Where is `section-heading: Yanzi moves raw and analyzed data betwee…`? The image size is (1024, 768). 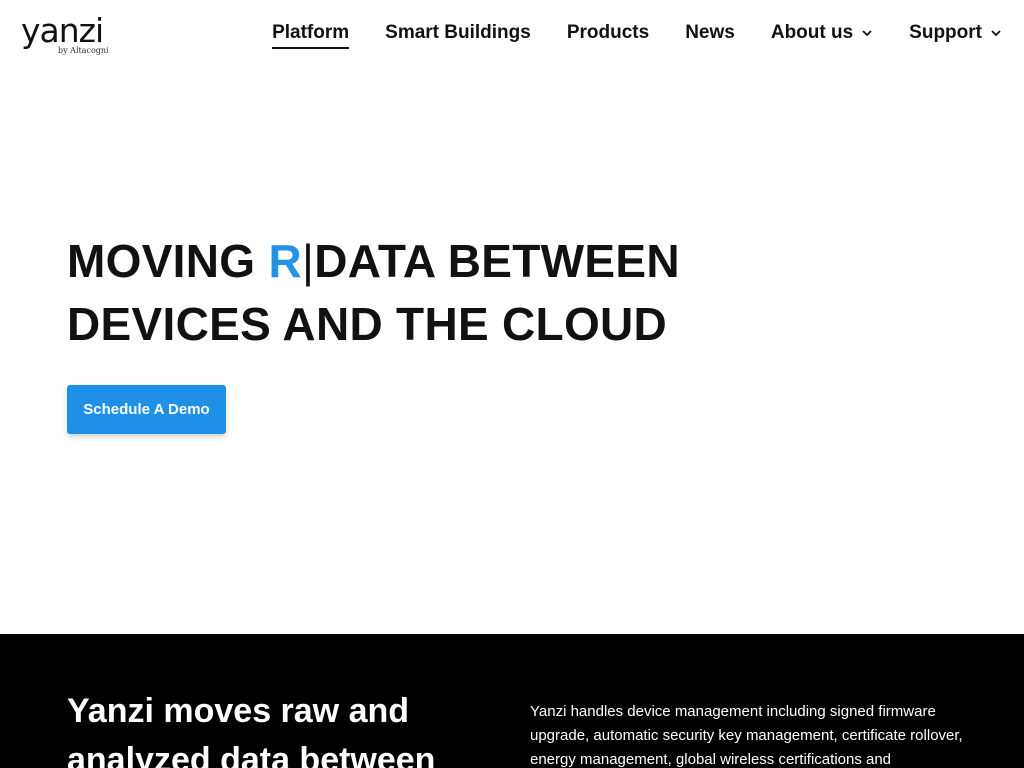
section-heading: Yanzi moves raw and analyzed data betwee… is located at coordinates (251, 730).